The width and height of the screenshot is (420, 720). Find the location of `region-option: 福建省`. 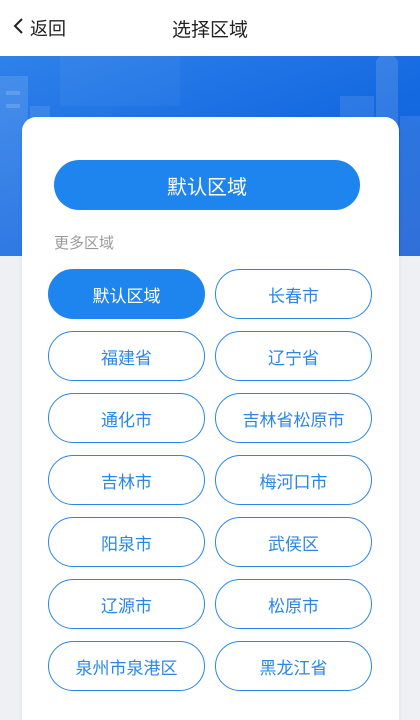

region-option: 福建省 is located at coordinates (126, 356).